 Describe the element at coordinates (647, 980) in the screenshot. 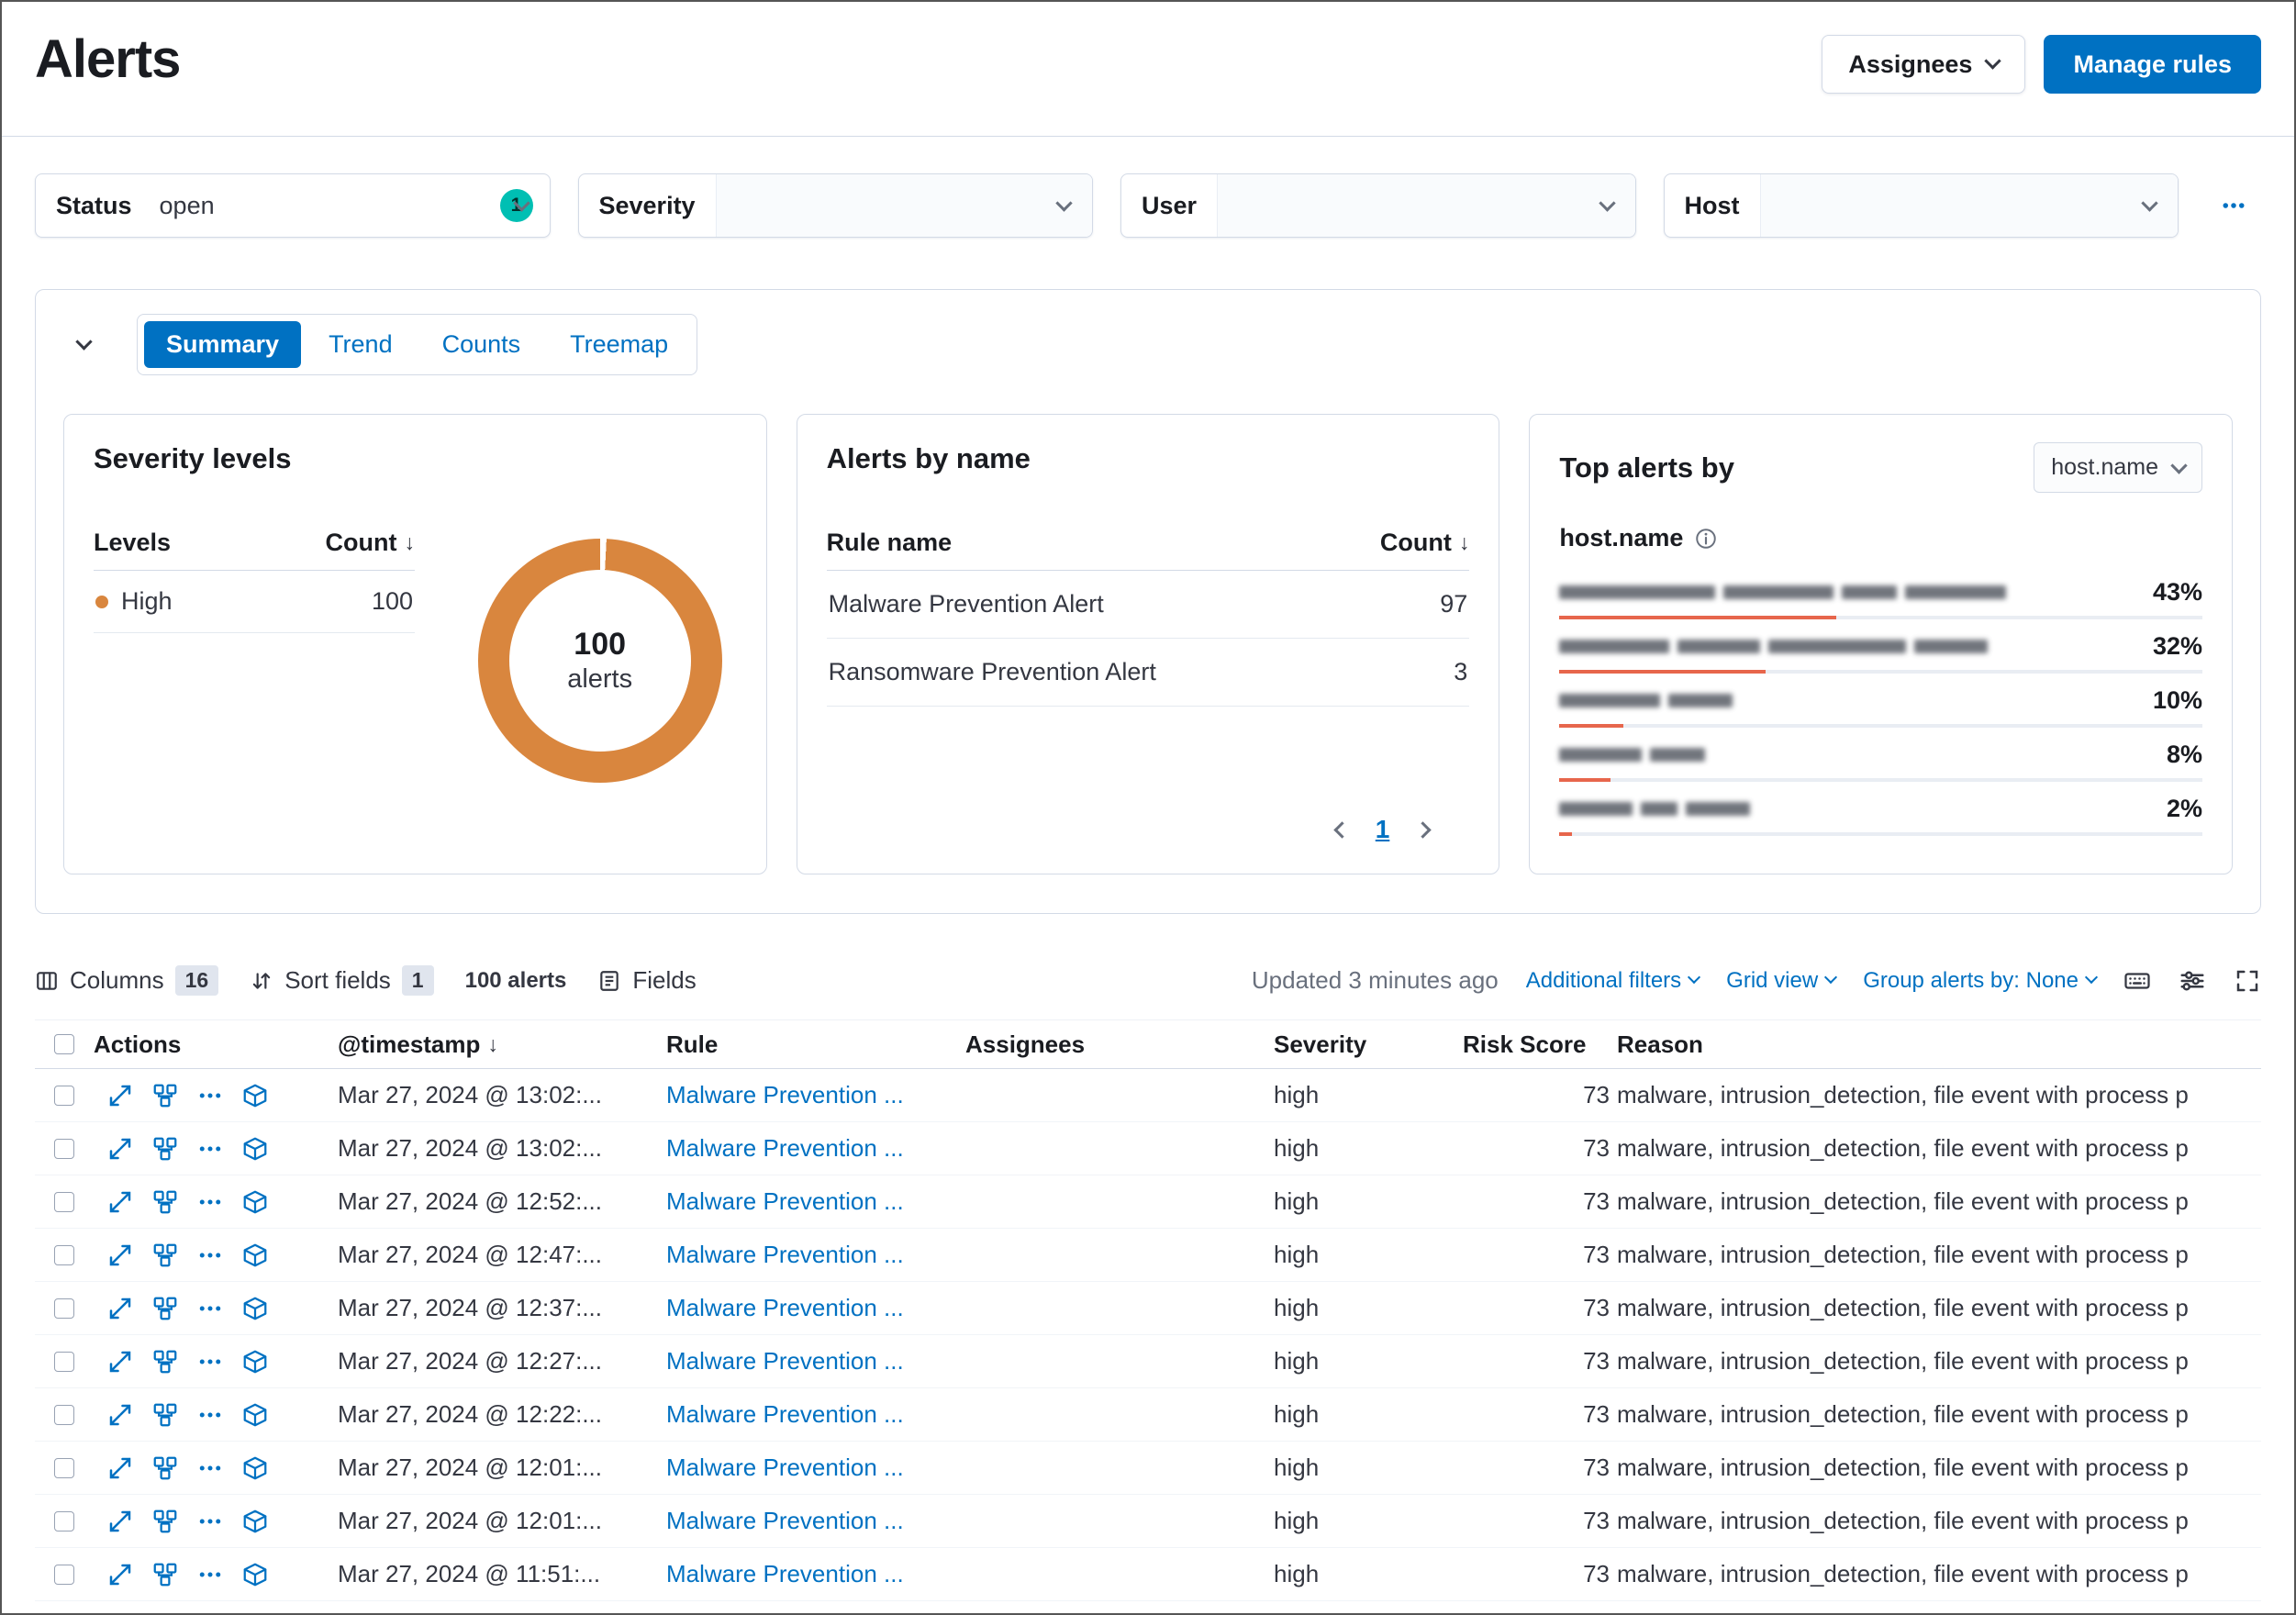

I see `fields-button: Fields` at that location.